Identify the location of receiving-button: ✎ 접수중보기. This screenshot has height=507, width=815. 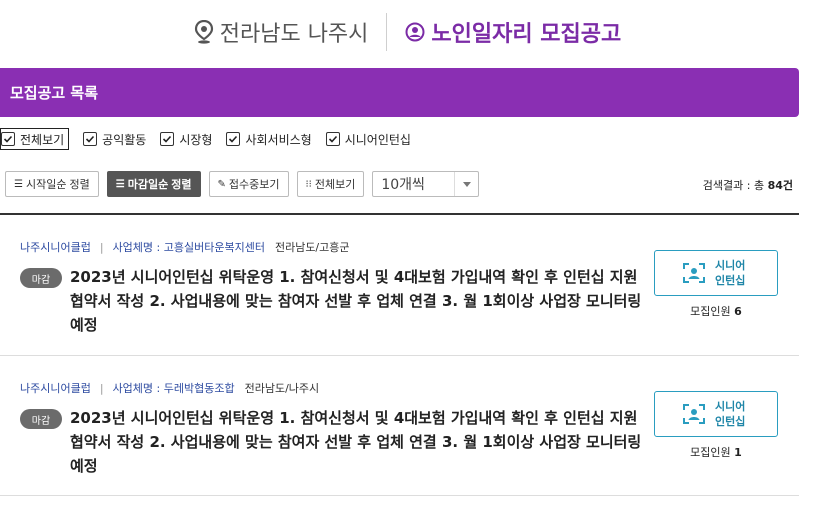
(248, 184).